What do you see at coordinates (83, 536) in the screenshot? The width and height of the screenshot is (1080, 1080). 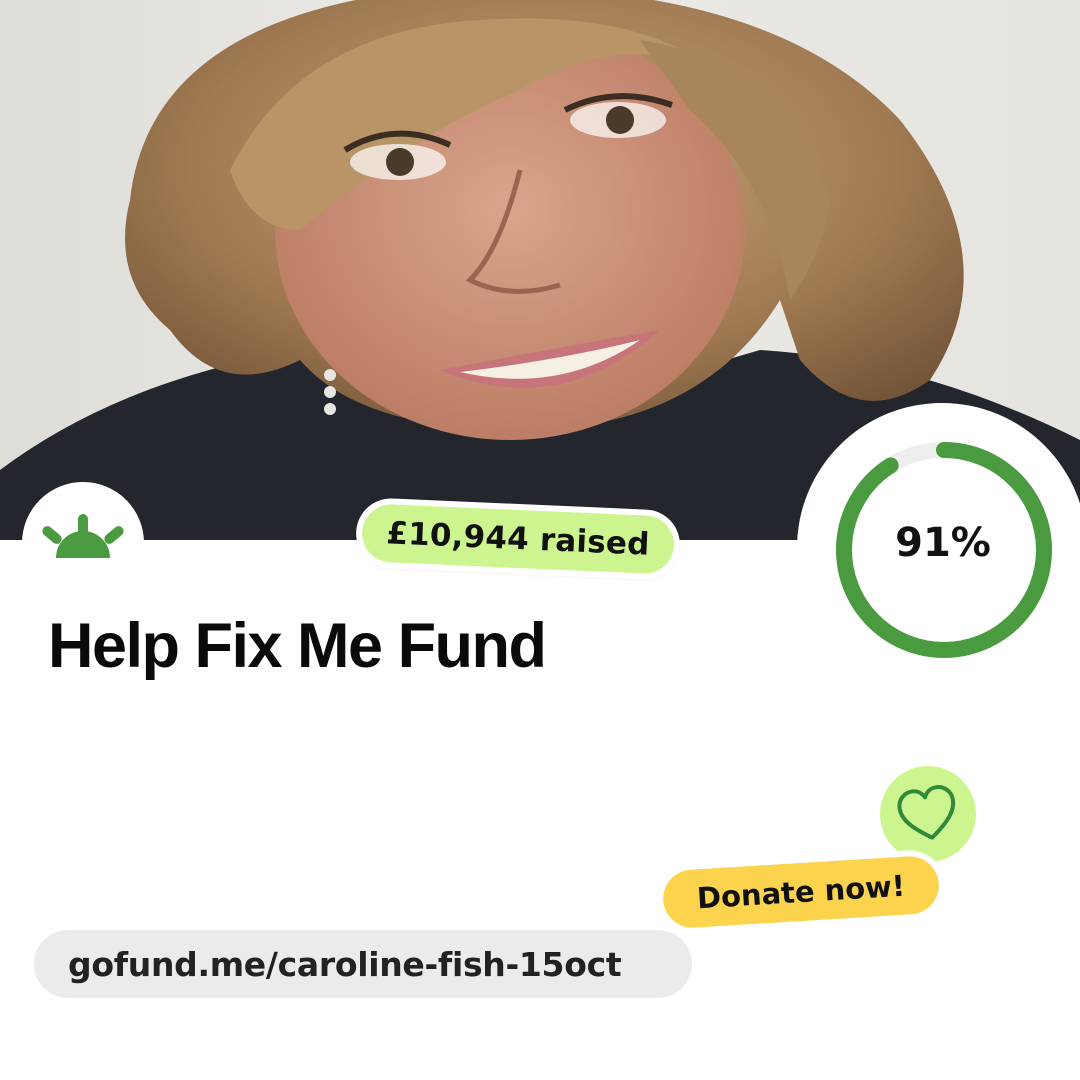 I see `gofundme-sunrise-icon` at bounding box center [83, 536].